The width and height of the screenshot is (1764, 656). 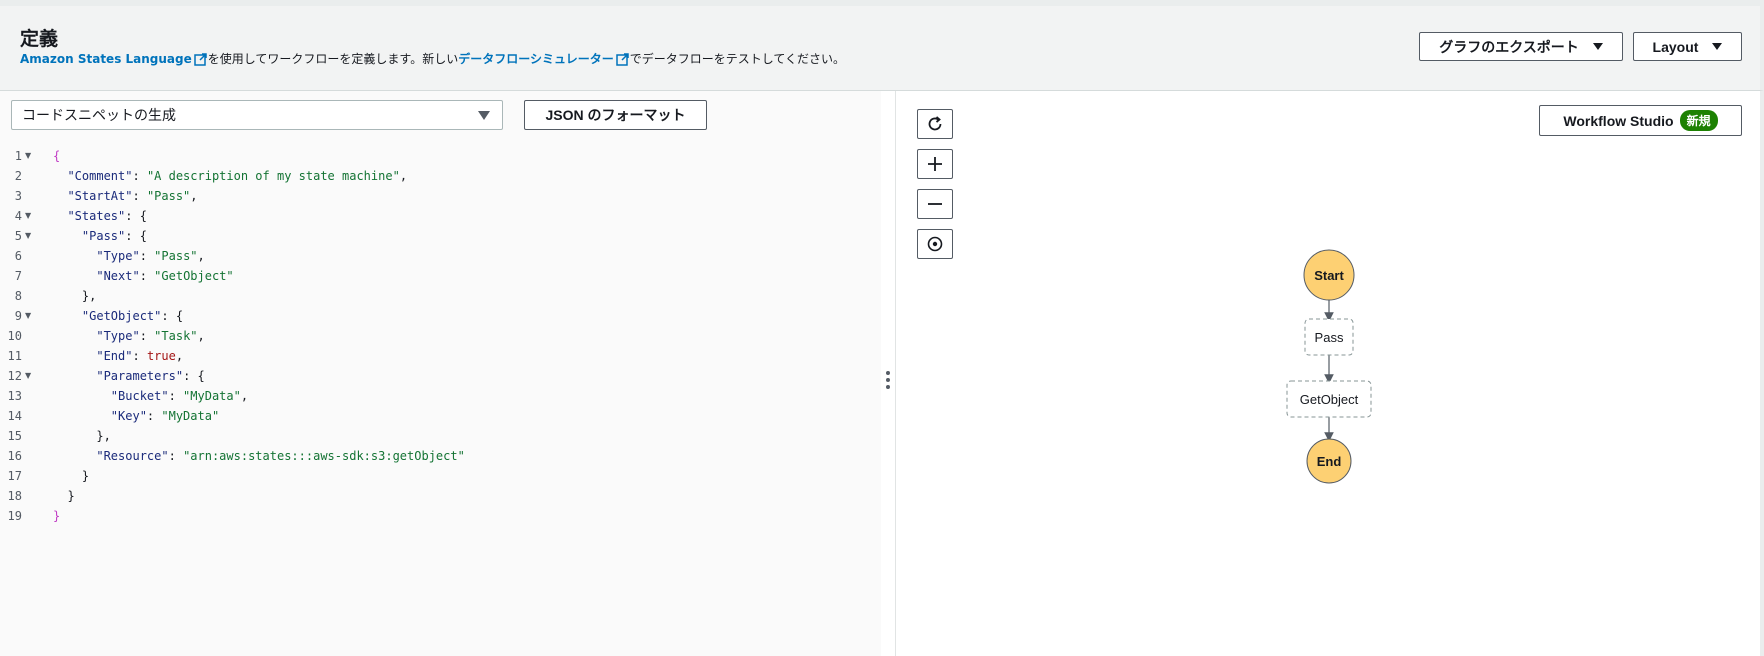 I want to click on svg-text: GetObject, so click(x=1329, y=399).